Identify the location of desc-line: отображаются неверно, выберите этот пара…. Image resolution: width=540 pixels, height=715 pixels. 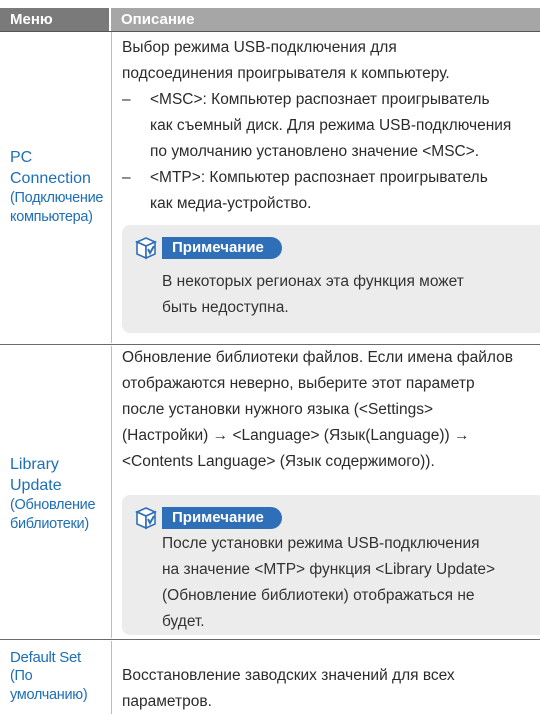
(298, 383).